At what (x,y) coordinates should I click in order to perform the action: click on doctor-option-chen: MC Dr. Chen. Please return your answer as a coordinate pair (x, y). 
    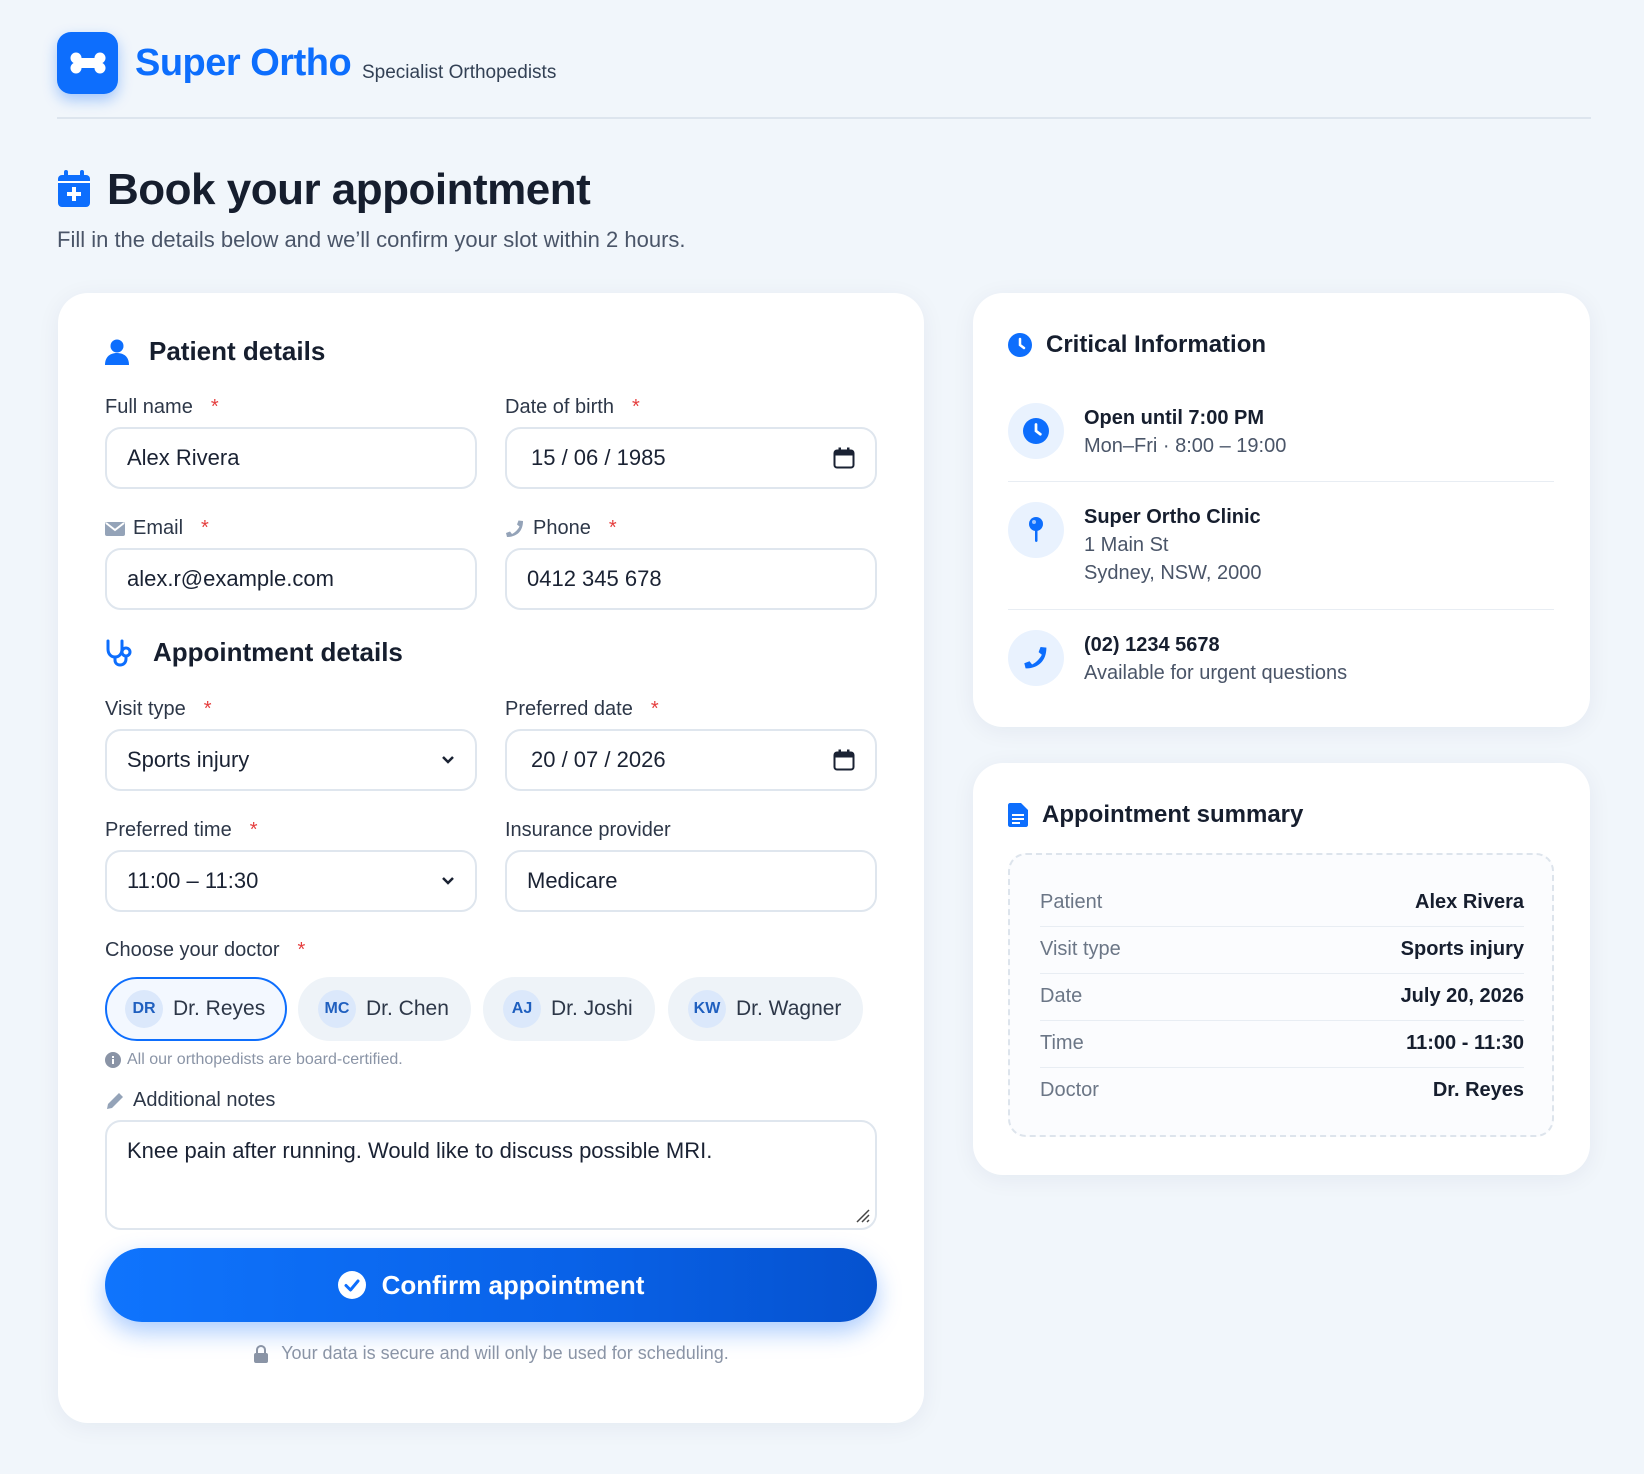
    Looking at the image, I should click on (384, 1009).